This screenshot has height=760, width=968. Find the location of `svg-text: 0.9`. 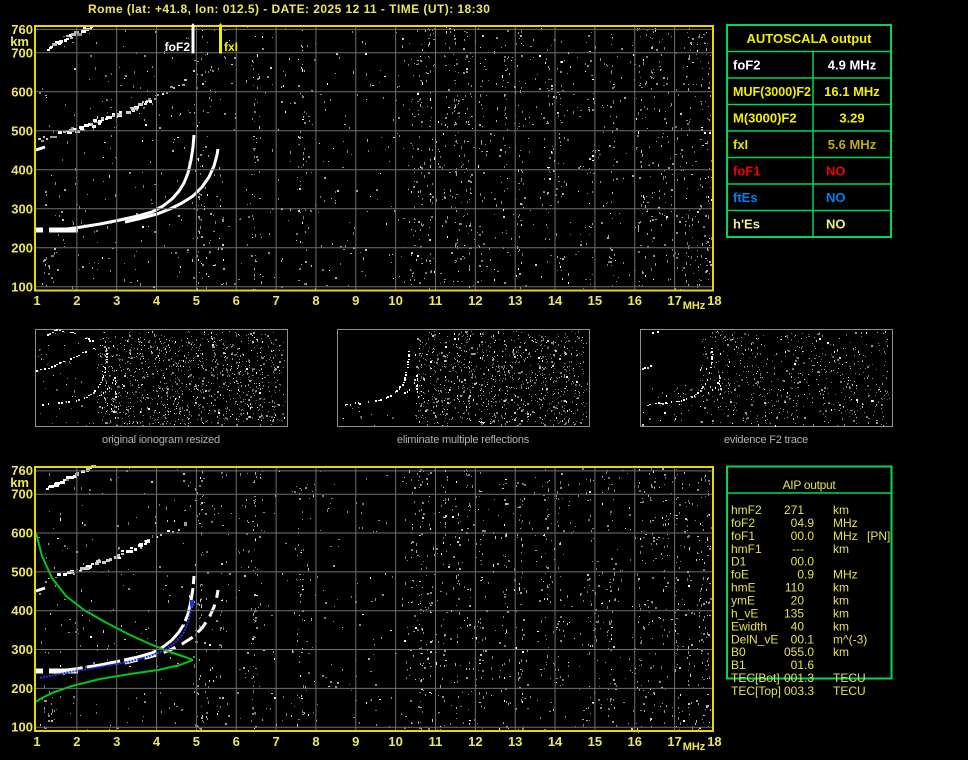

svg-text: 0.9 is located at coordinates (805, 575).